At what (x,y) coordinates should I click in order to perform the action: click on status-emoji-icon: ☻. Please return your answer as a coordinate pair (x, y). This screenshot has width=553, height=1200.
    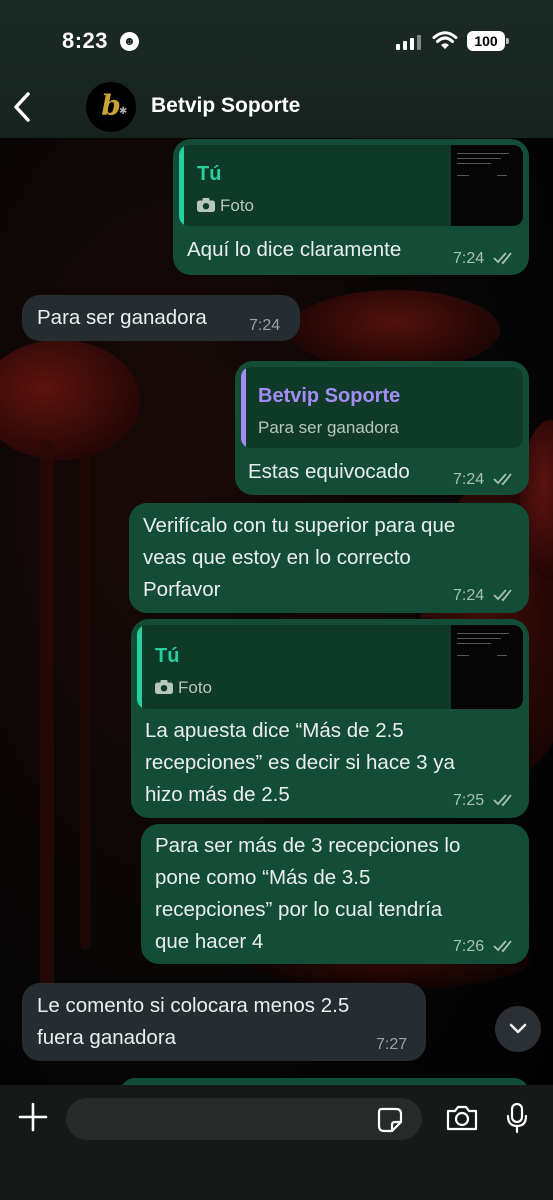
    Looking at the image, I should click on (129, 41).